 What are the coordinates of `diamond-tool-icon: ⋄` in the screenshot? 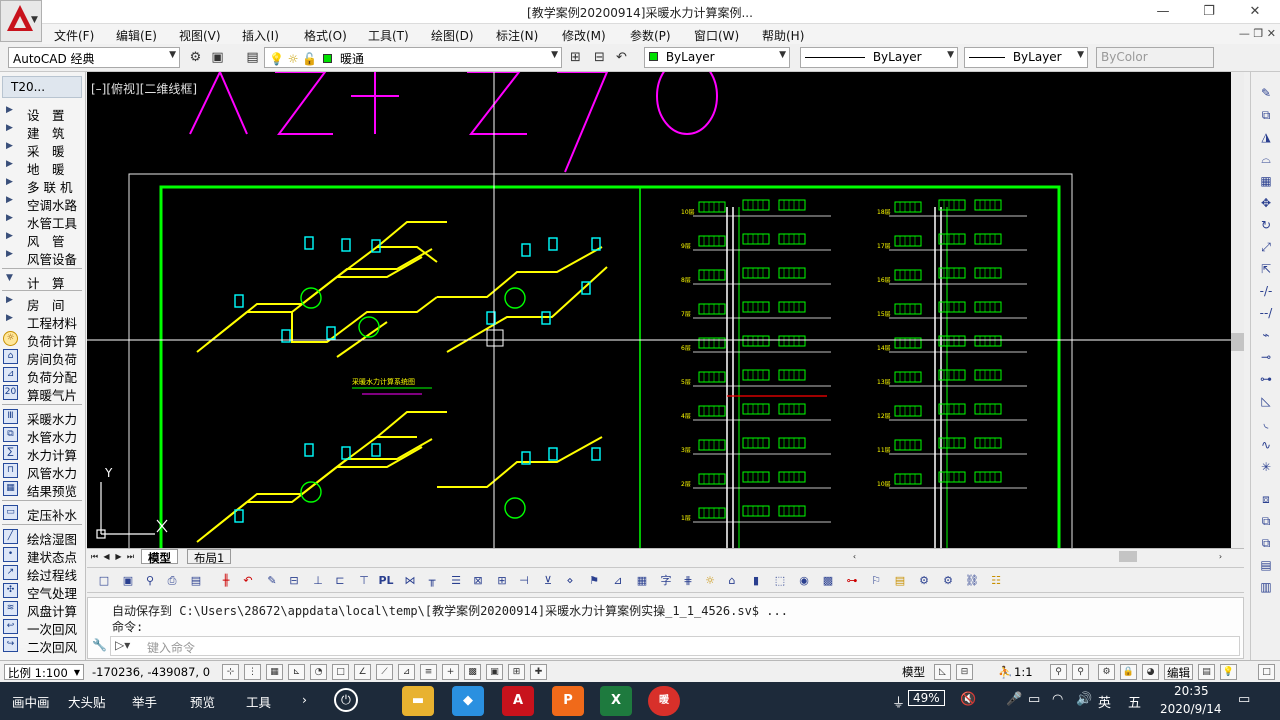 It's located at (570, 581).